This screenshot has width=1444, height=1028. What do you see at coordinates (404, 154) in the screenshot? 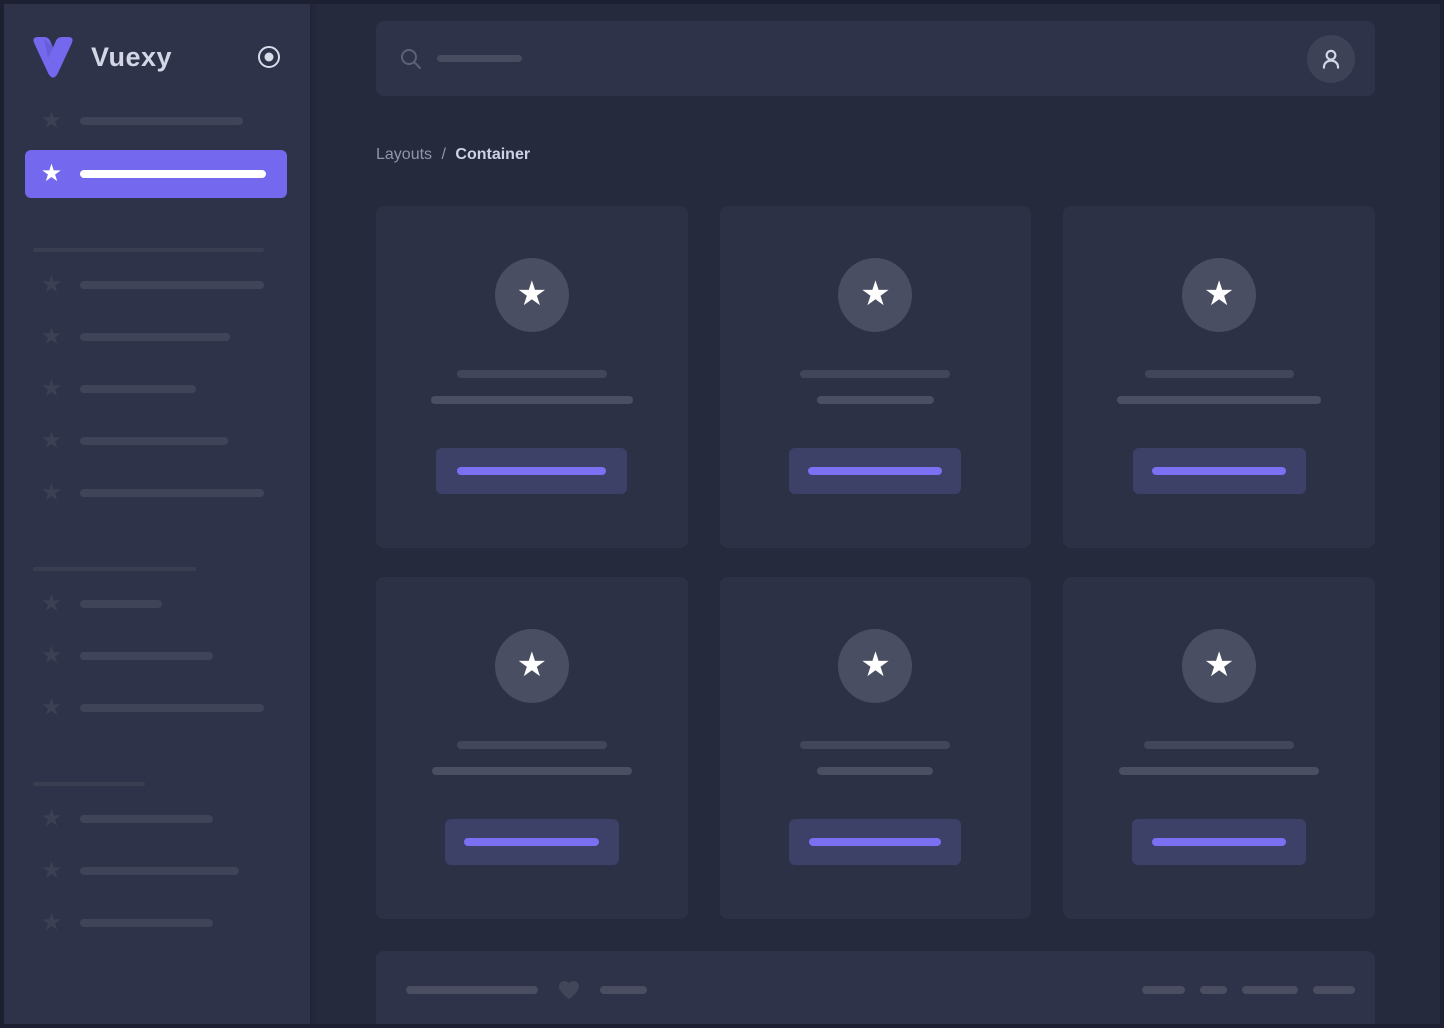
I see `breadcrumb-link-layouts: Layouts` at bounding box center [404, 154].